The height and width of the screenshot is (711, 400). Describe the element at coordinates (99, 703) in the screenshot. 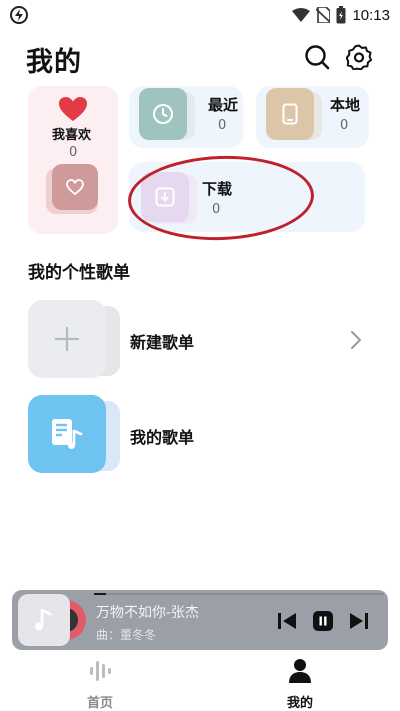

I see `tab-home-label: 首页` at that location.